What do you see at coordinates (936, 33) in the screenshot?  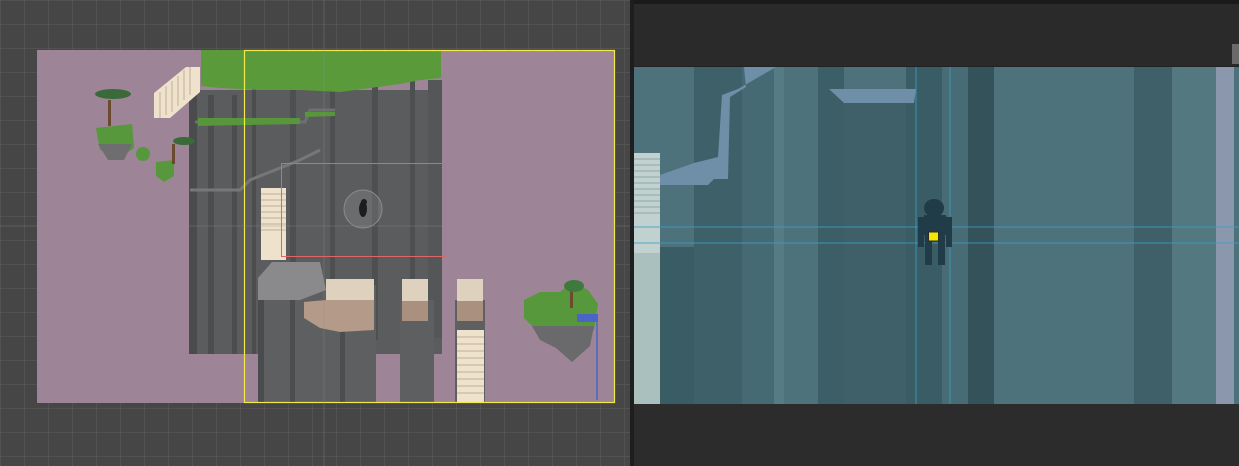 I see `game-view-top-bar` at bounding box center [936, 33].